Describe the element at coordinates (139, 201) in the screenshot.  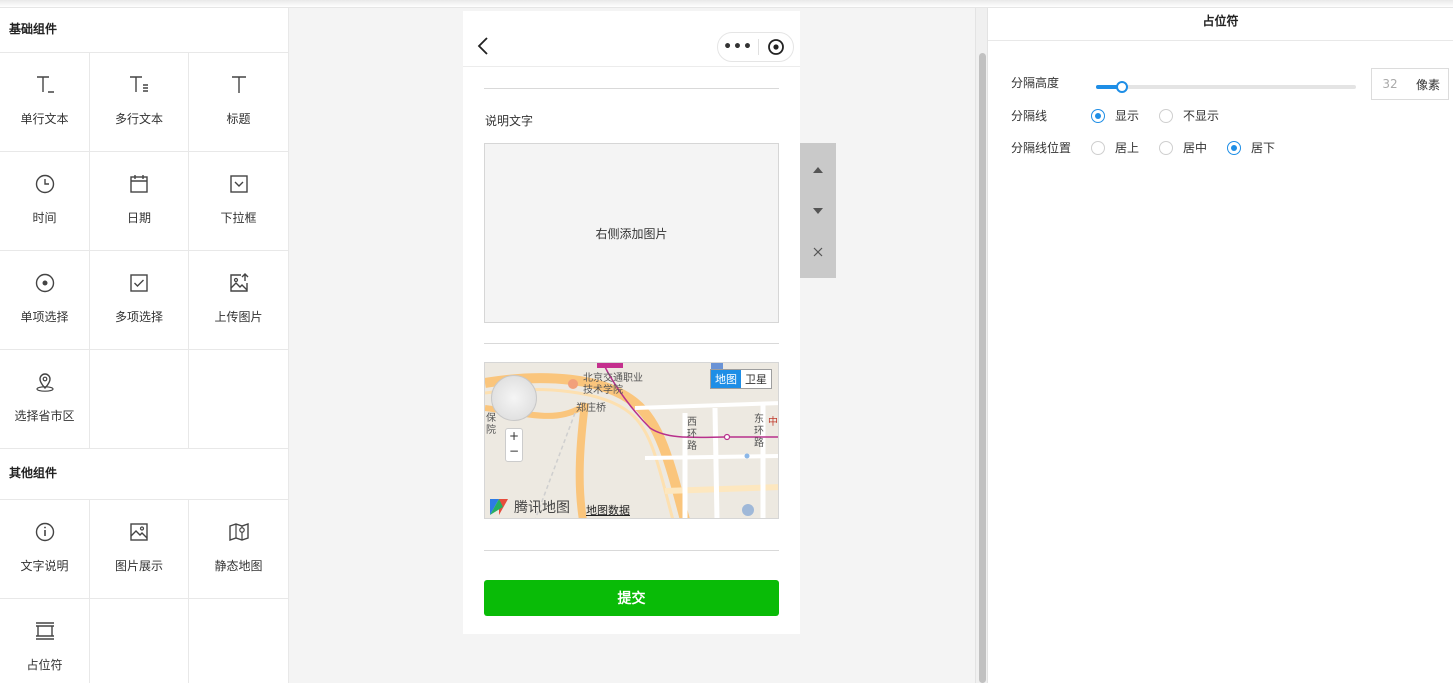
I see `palette-item-date: 日期` at that location.